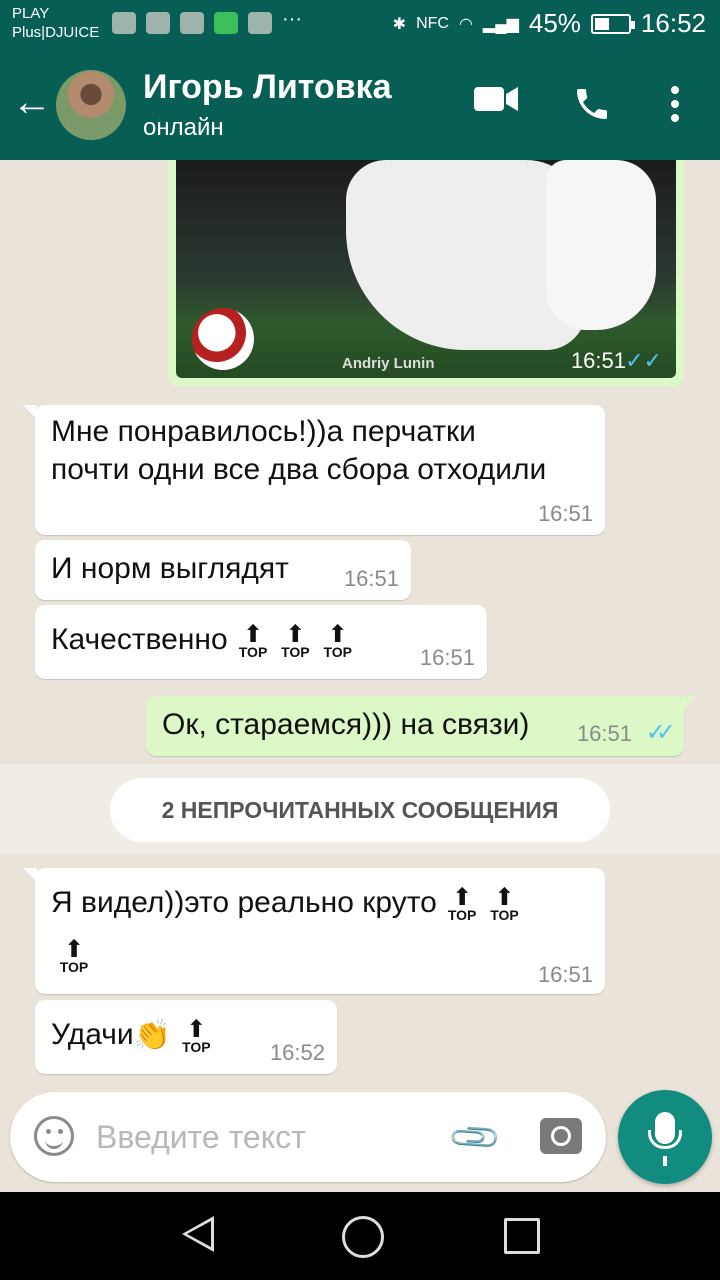 The width and height of the screenshot is (720, 1280). I want to click on message-input: Введите текст, so click(261, 1137).